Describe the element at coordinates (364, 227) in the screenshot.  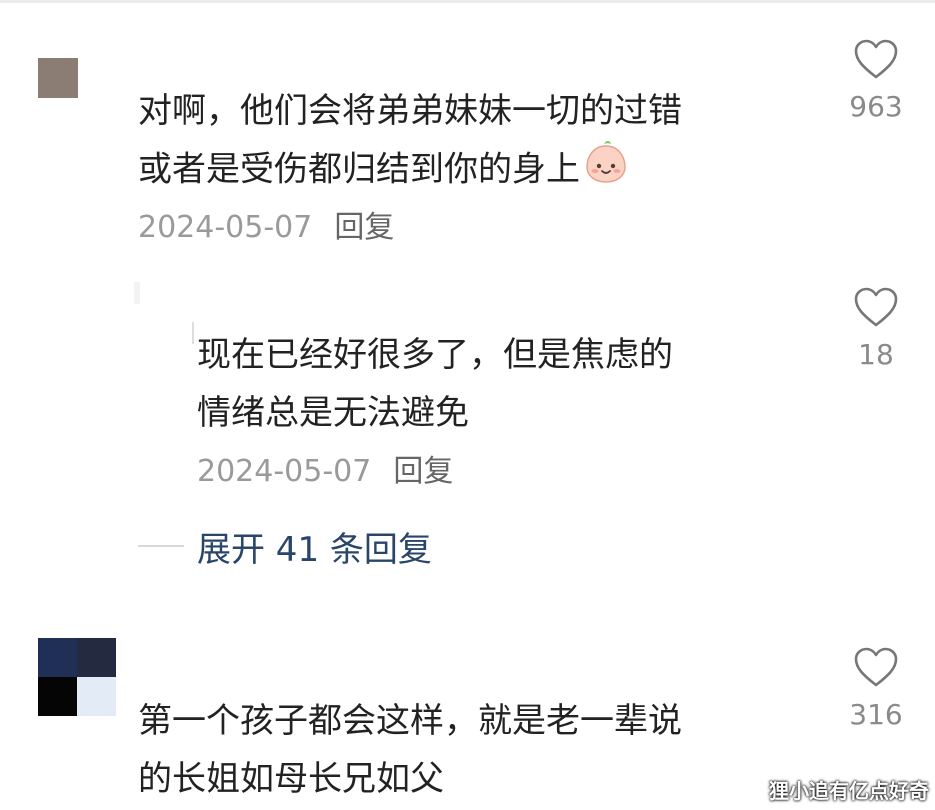
I see `comment-1-reply-button: 回复` at that location.